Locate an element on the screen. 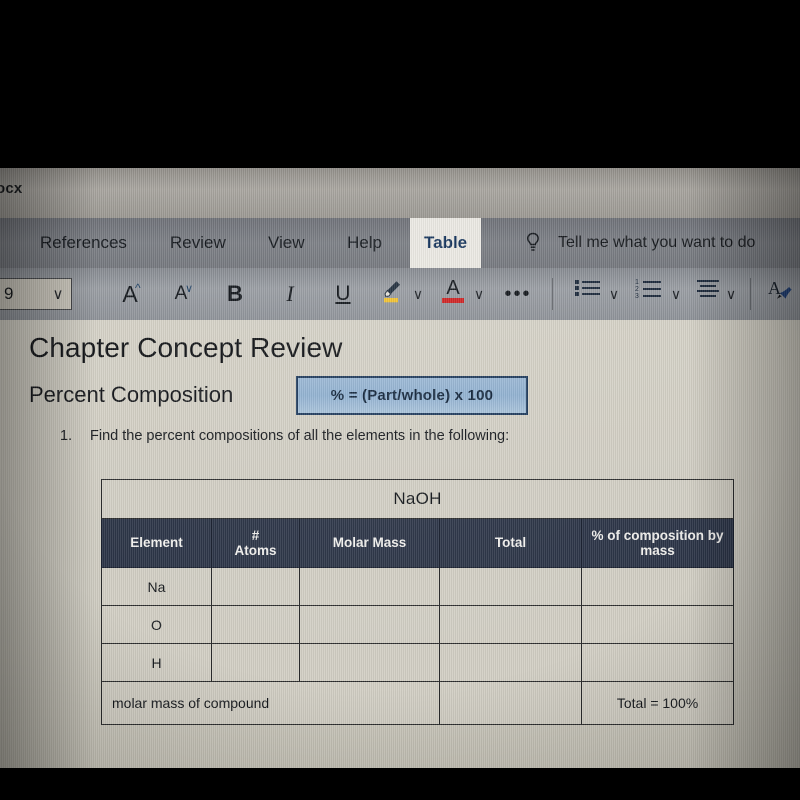 Image resolution: width=800 pixels, height=800 pixels. cell-footer-middle is located at coordinates (510, 703).